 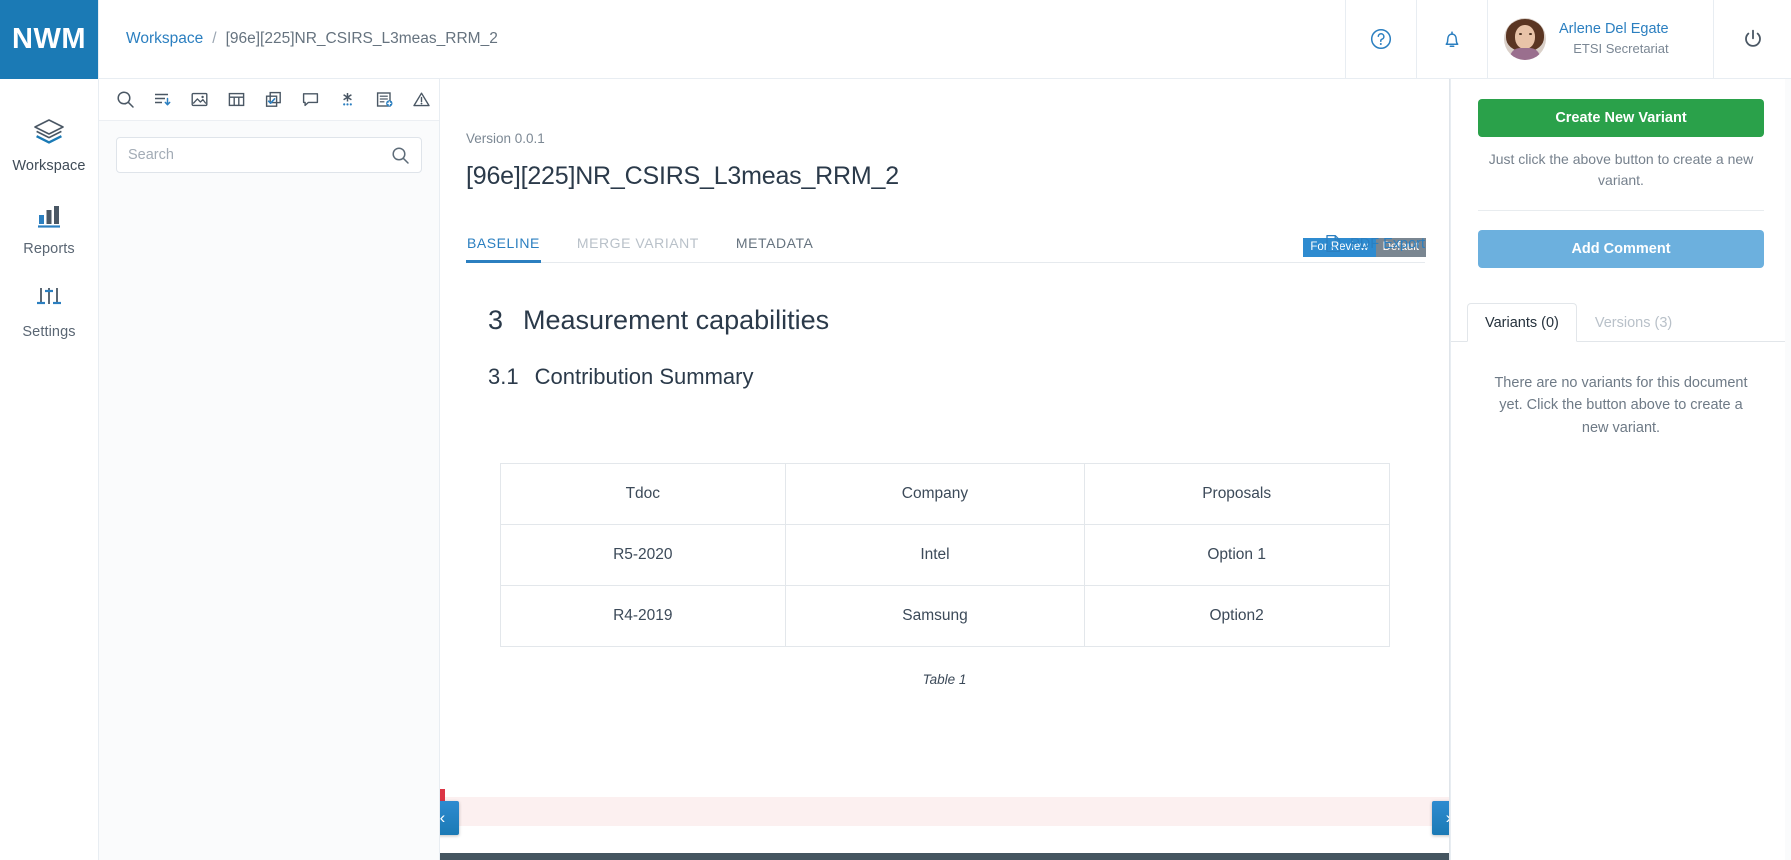 I want to click on pdf-export-button: A PDF Export, so click(x=1374, y=243).